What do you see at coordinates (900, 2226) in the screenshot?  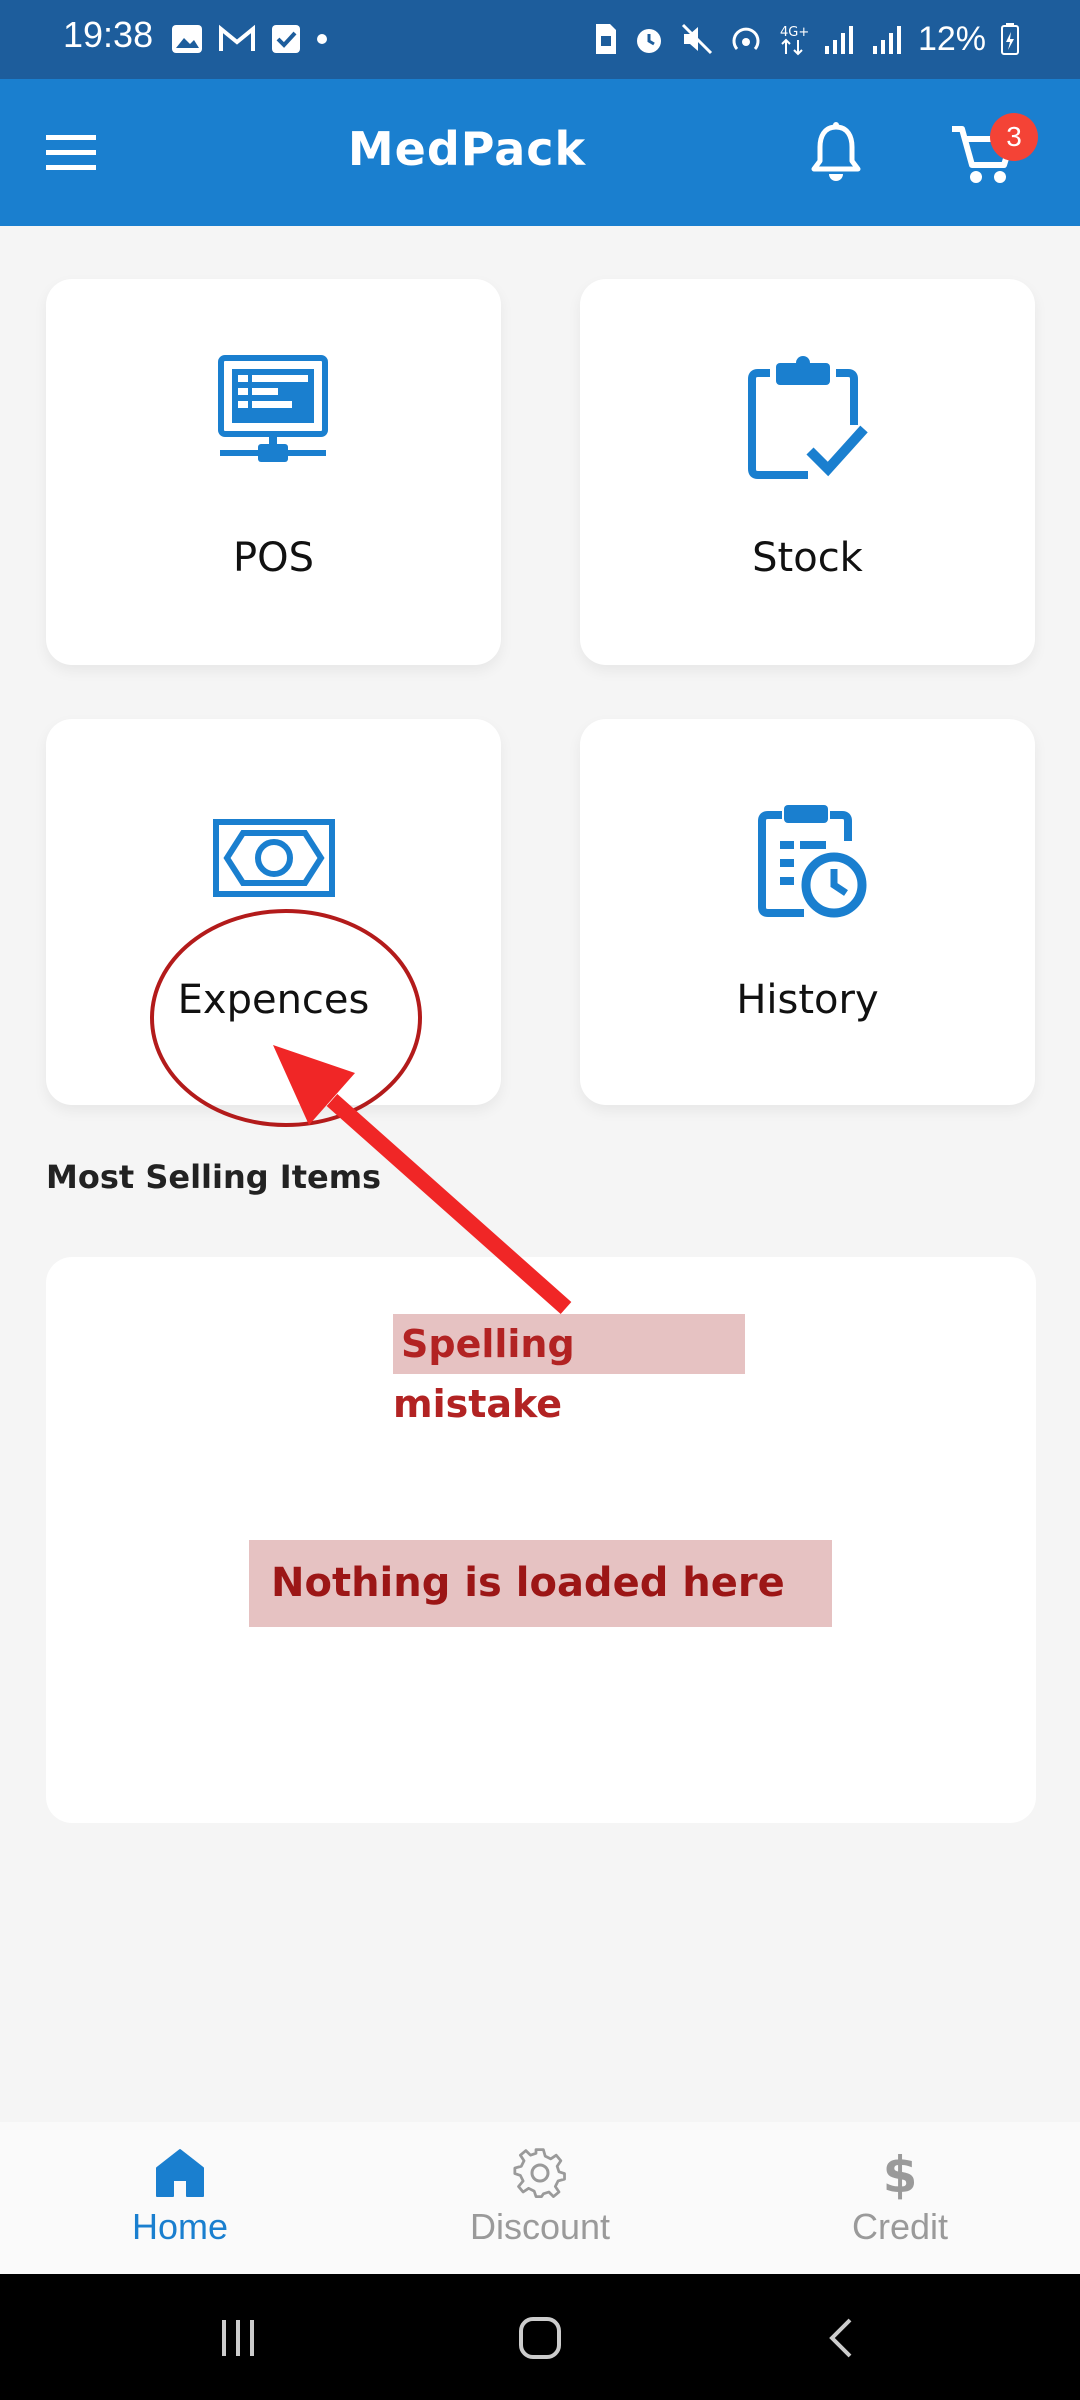 I see `nav-credit-label: Credit` at bounding box center [900, 2226].